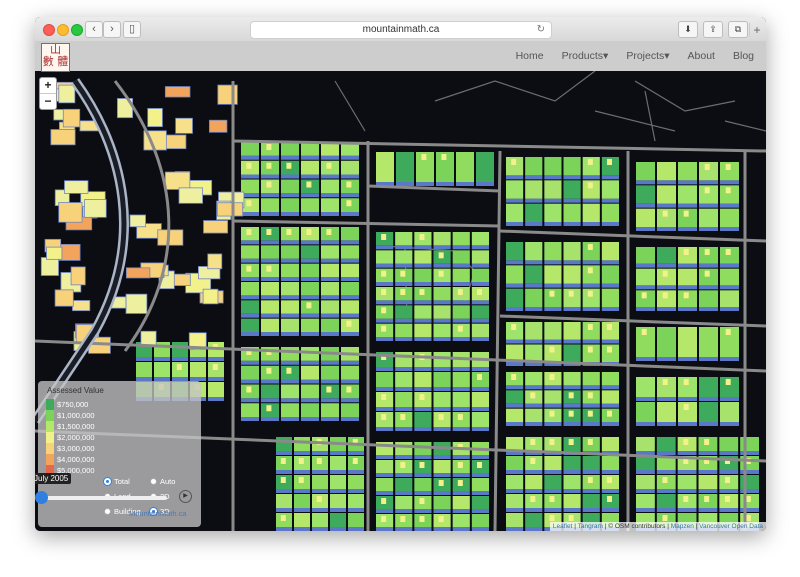 The image size is (800, 577). What do you see at coordinates (49, 30) in the screenshot?
I see `close-window-button` at bounding box center [49, 30].